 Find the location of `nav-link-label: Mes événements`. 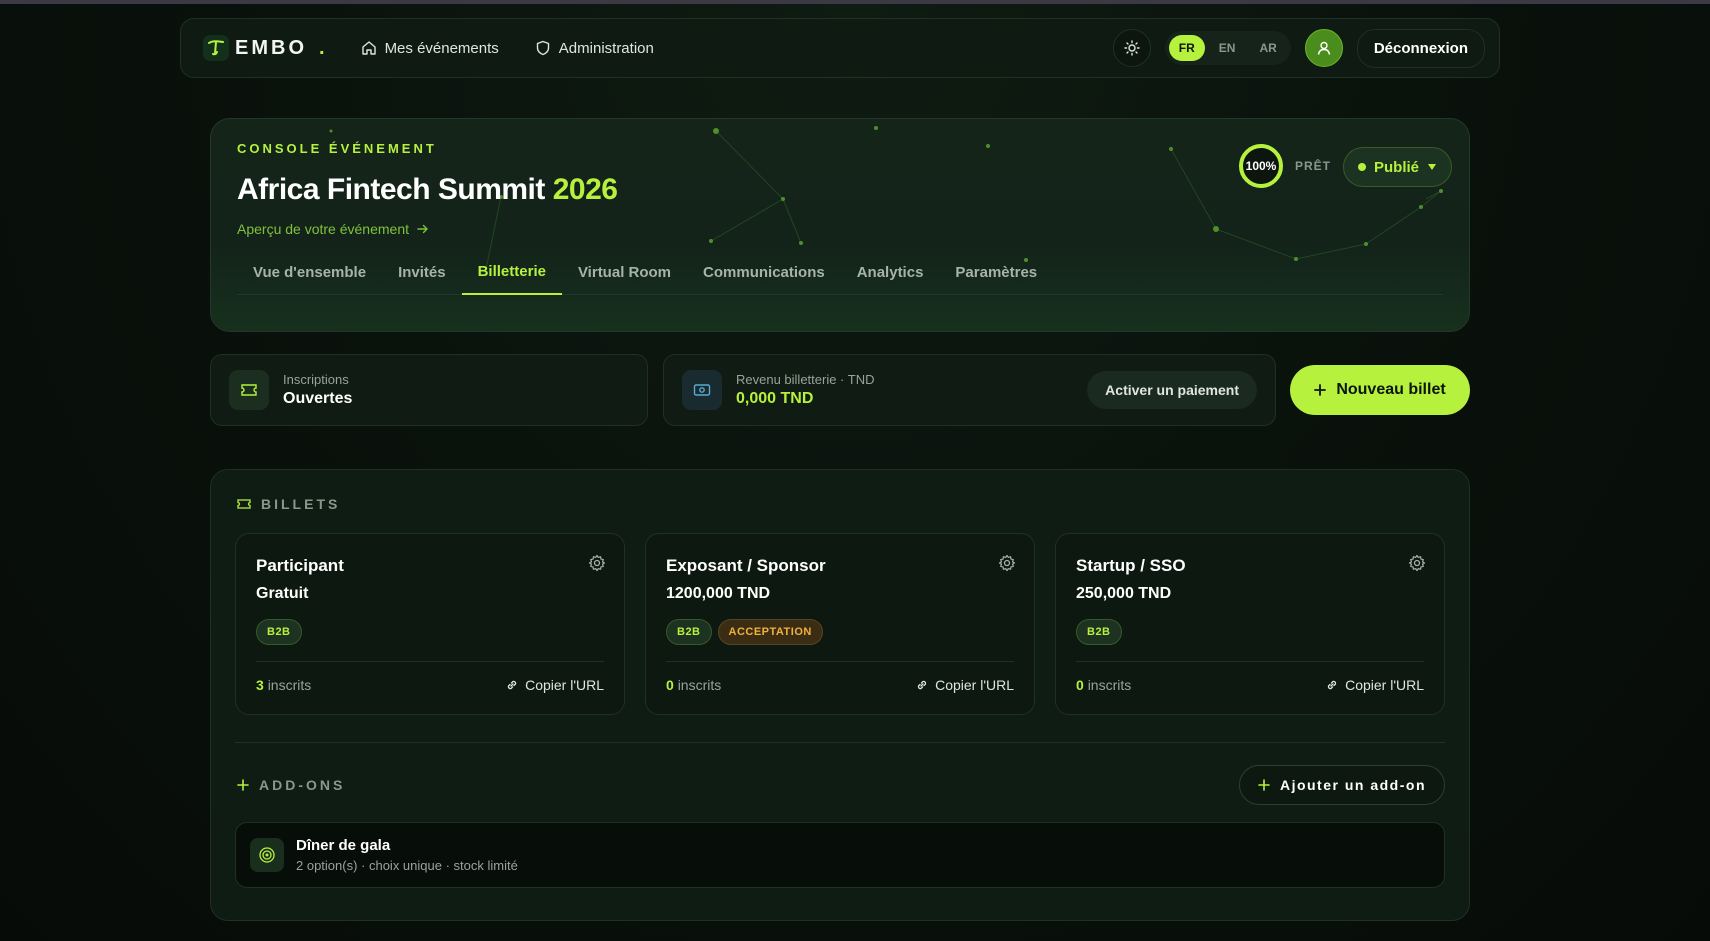

nav-link-label: Mes événements is located at coordinates (441, 48).